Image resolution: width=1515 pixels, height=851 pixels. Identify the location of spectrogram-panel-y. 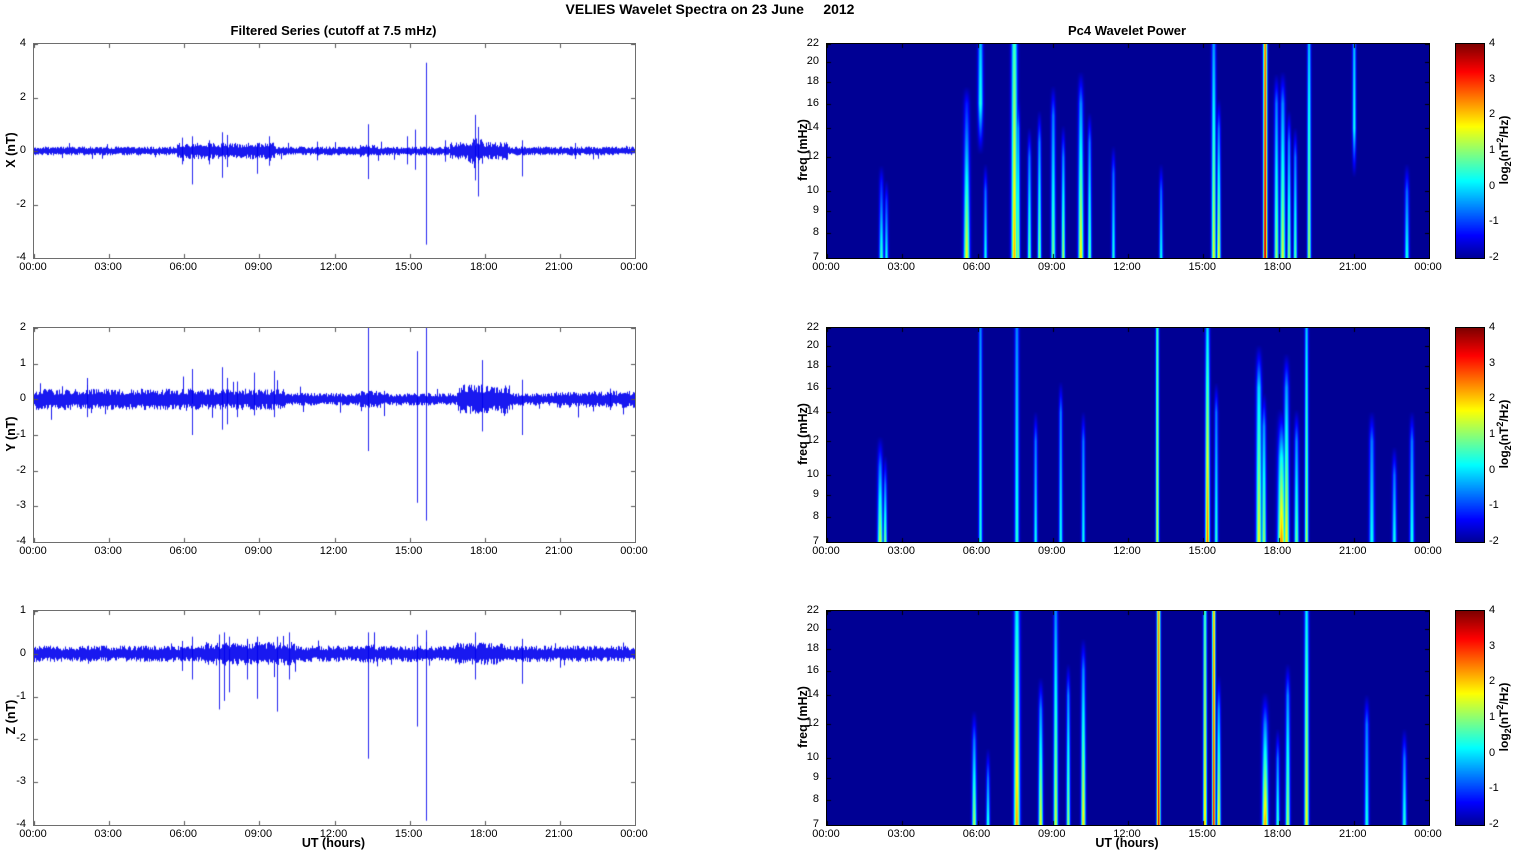
(1128, 435).